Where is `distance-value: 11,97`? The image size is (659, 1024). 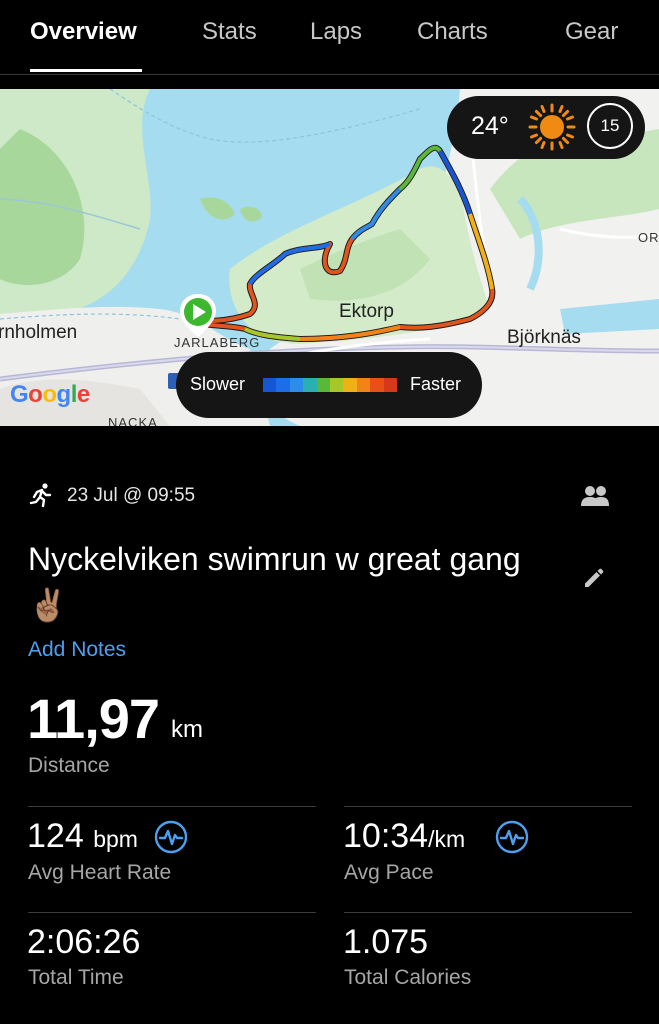
distance-value: 11,97 is located at coordinates (93, 718).